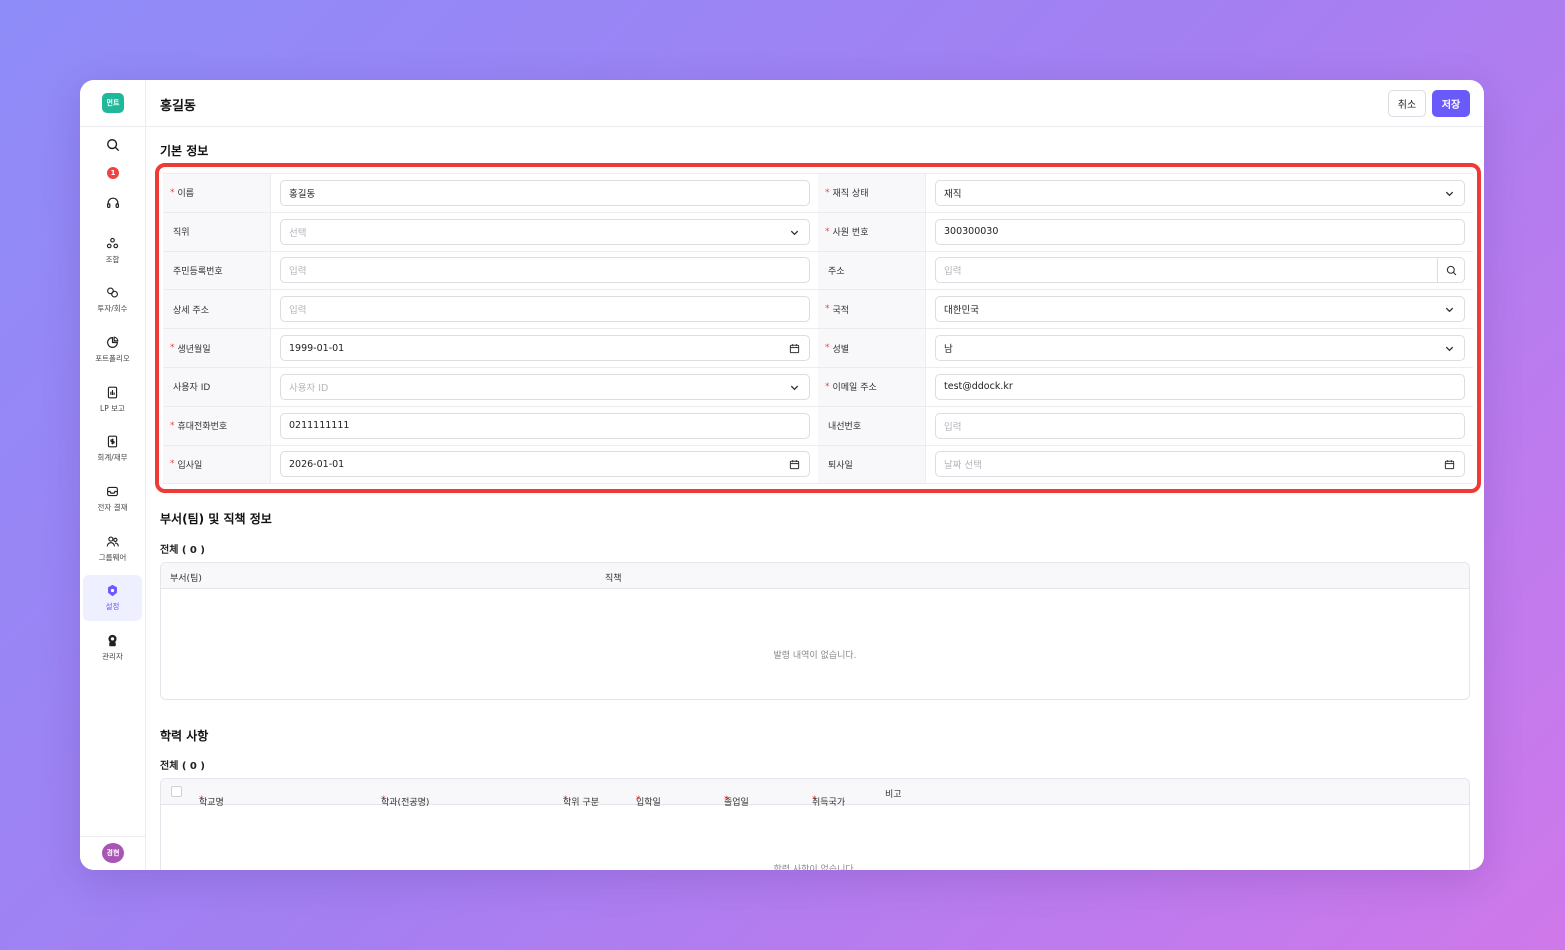 The image size is (1565, 950). Describe the element at coordinates (217, 309) in the screenshot. I see `field-label-detail-address: 상세 주소` at that location.